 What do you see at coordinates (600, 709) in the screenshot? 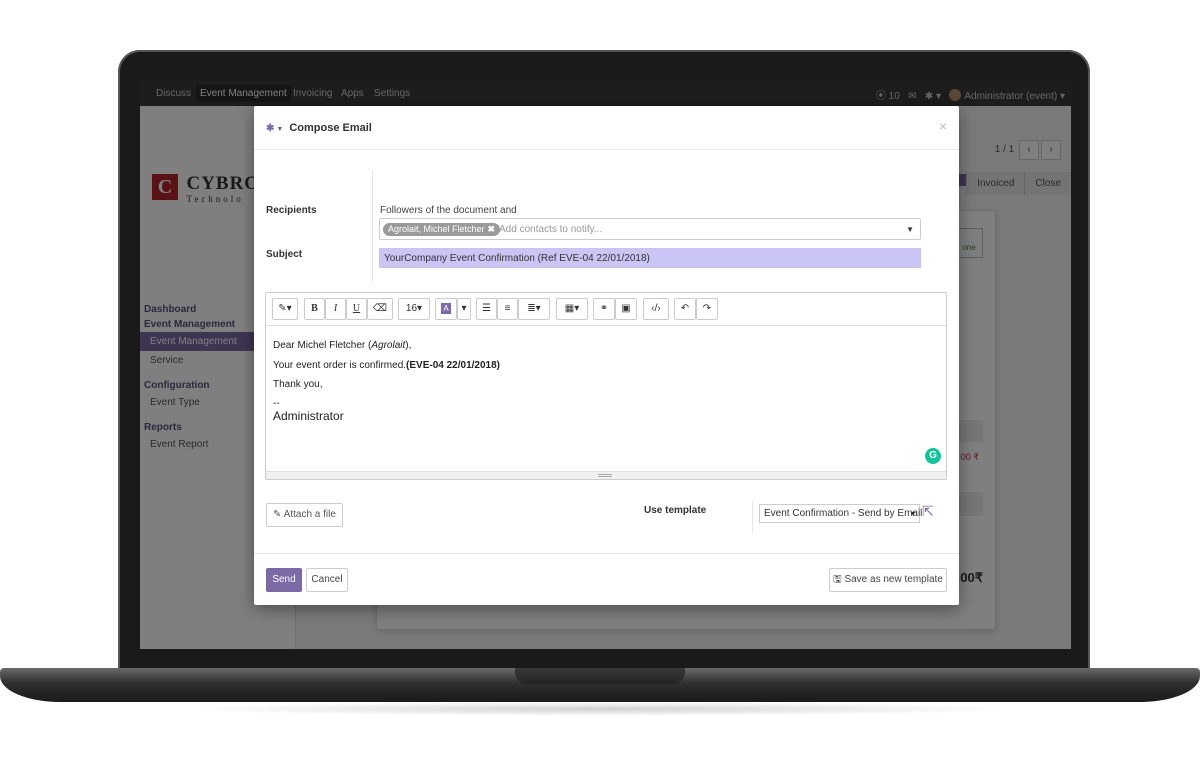
I see `laptop-shadow` at bounding box center [600, 709].